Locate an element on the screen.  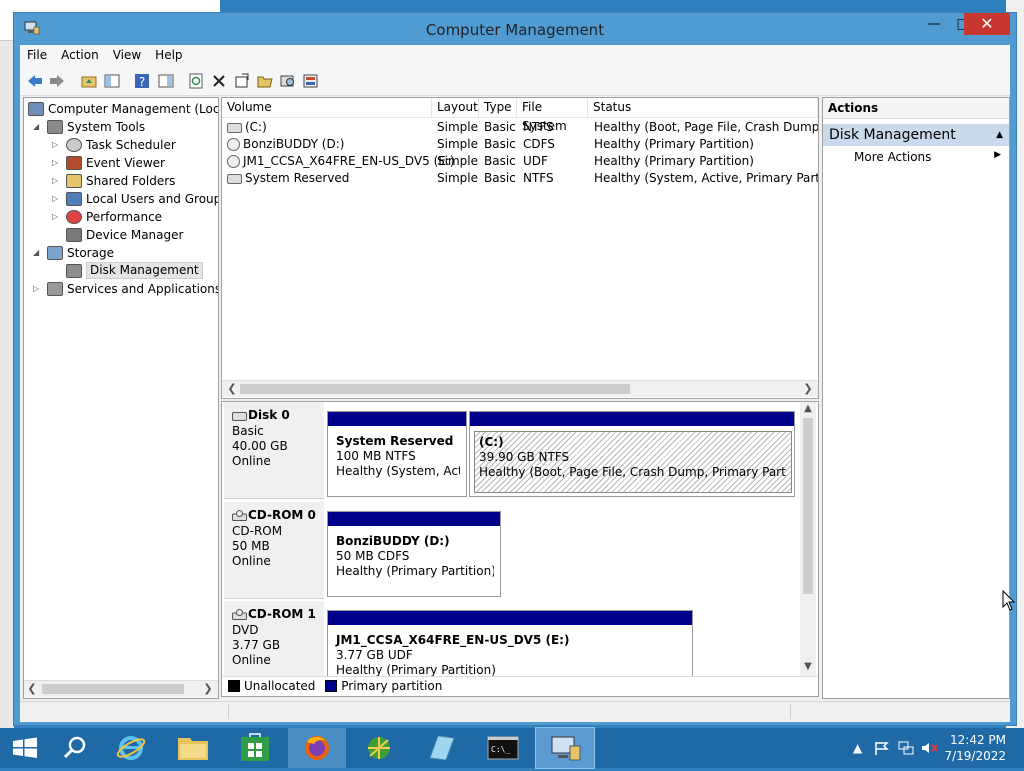
partition-type-bar is located at coordinates (414, 519).